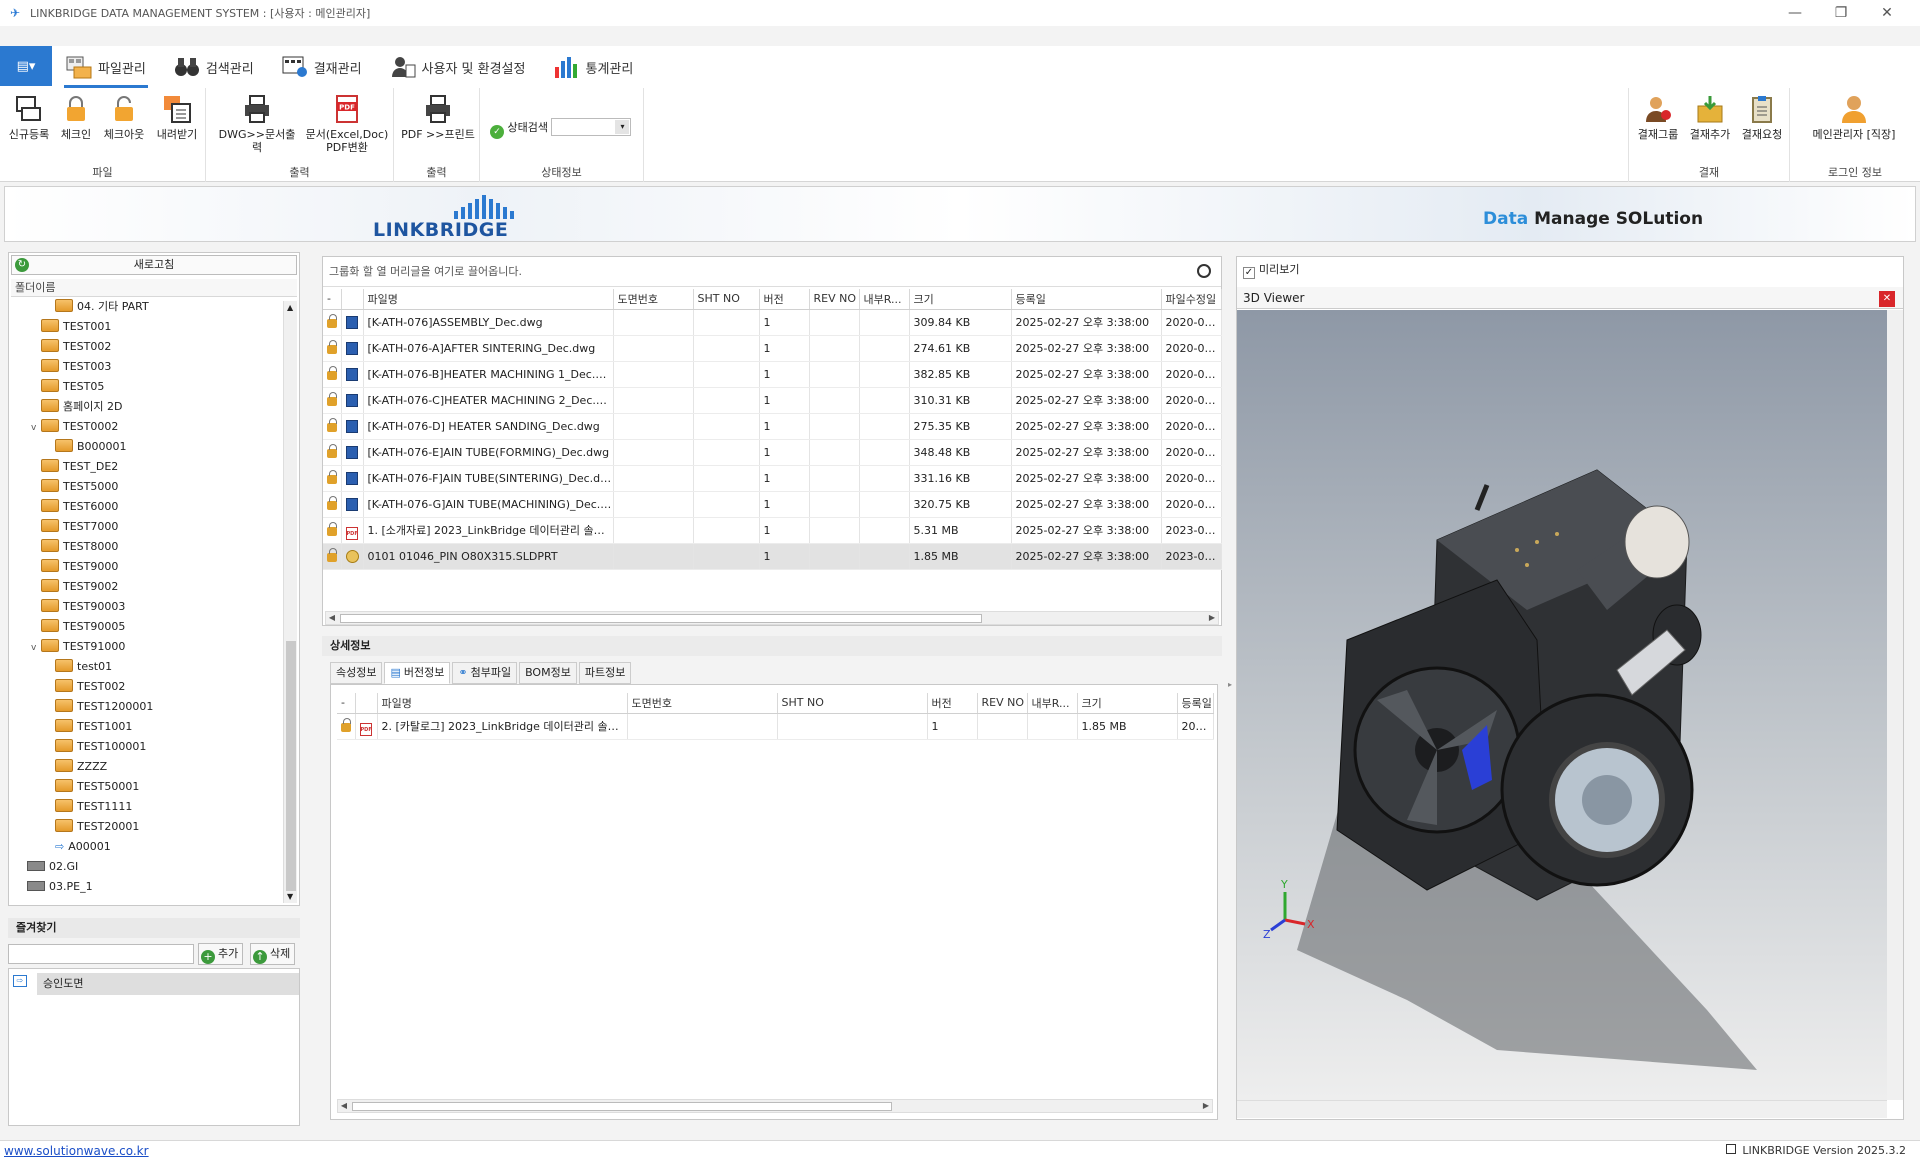 The height and width of the screenshot is (1160, 1920). What do you see at coordinates (356, 673) in the screenshot?
I see `detail-tab: 속성정보` at bounding box center [356, 673].